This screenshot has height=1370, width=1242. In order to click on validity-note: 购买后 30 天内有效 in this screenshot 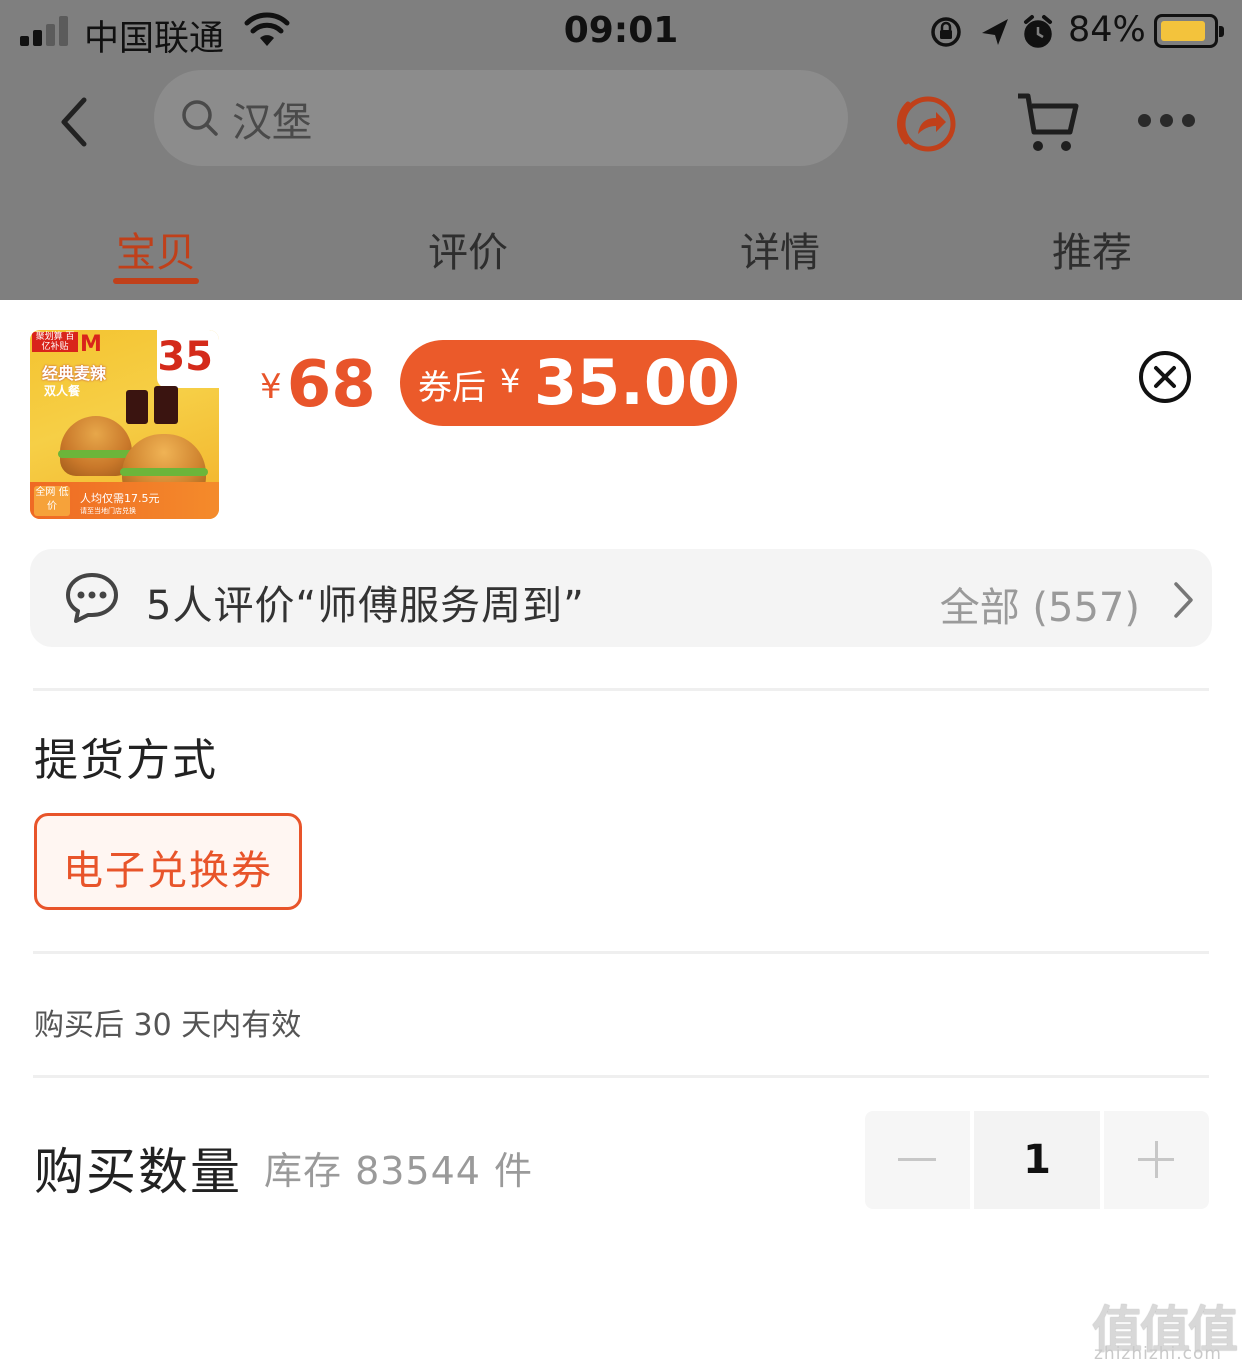, I will do `click(168, 1025)`.